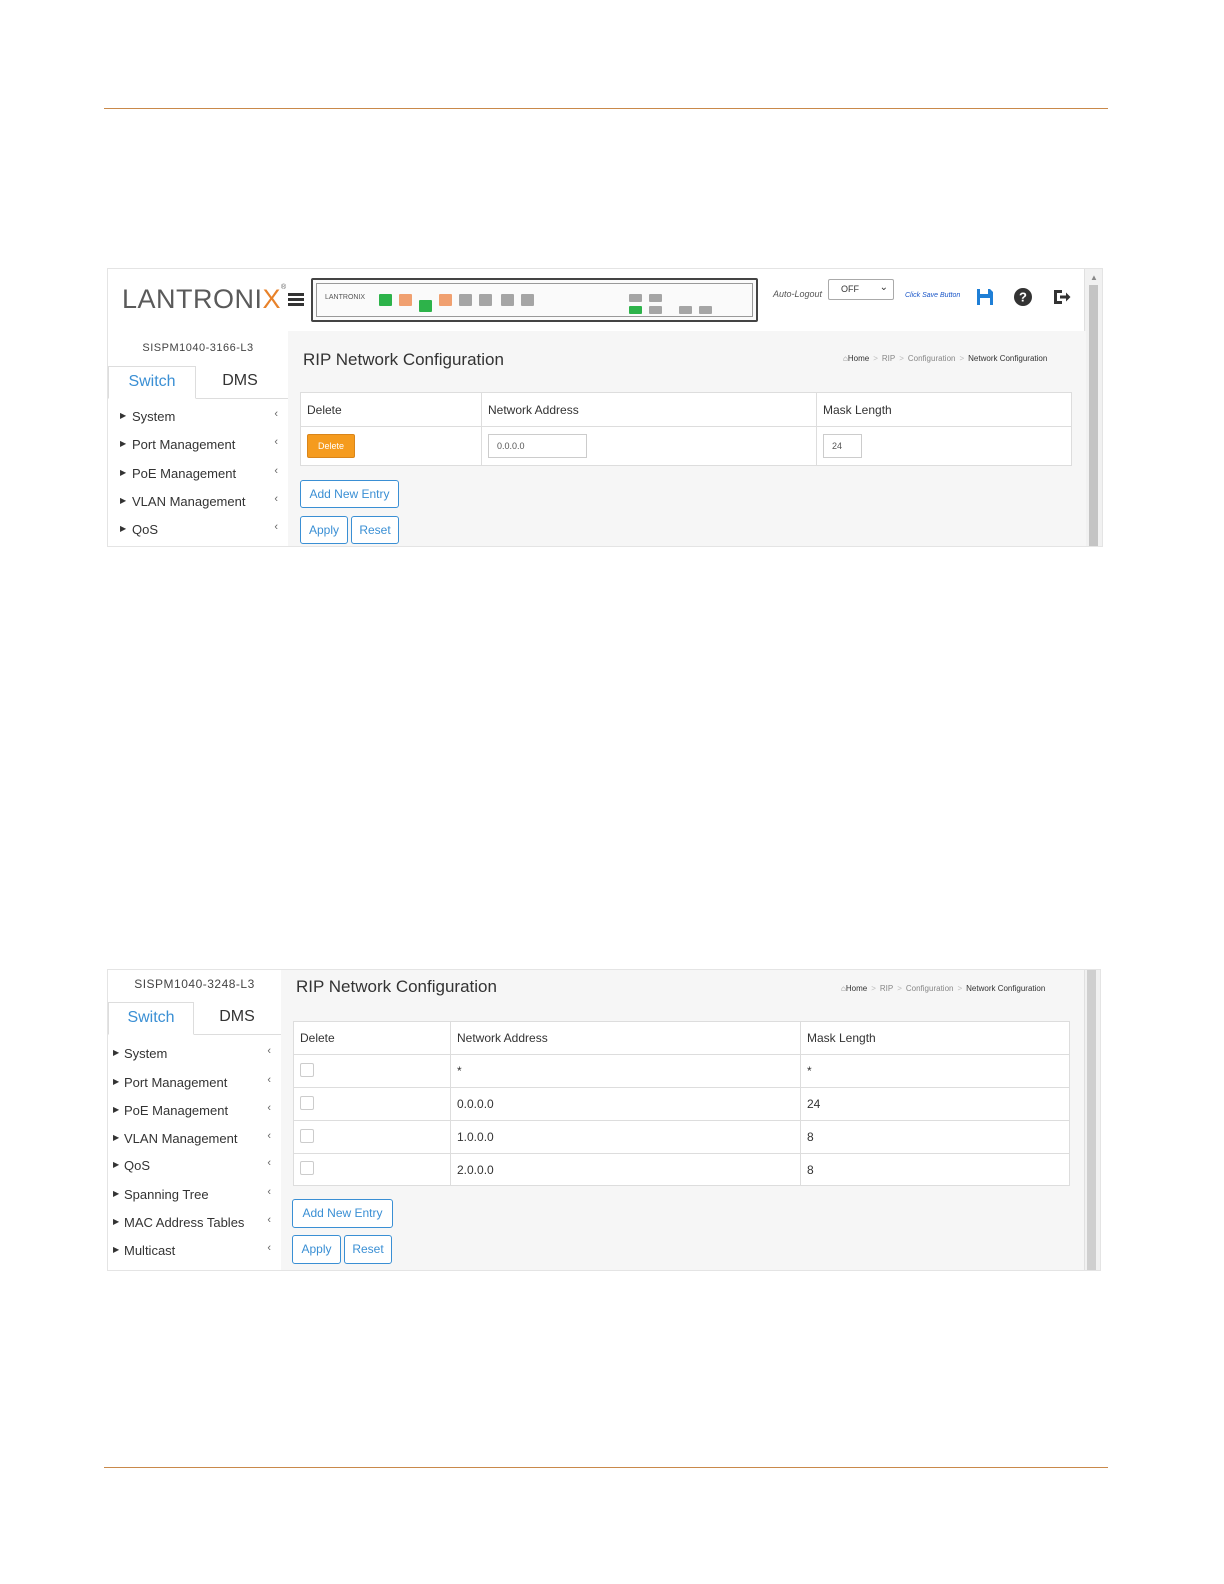  I want to click on col-header-delete: Delete, so click(391, 409).